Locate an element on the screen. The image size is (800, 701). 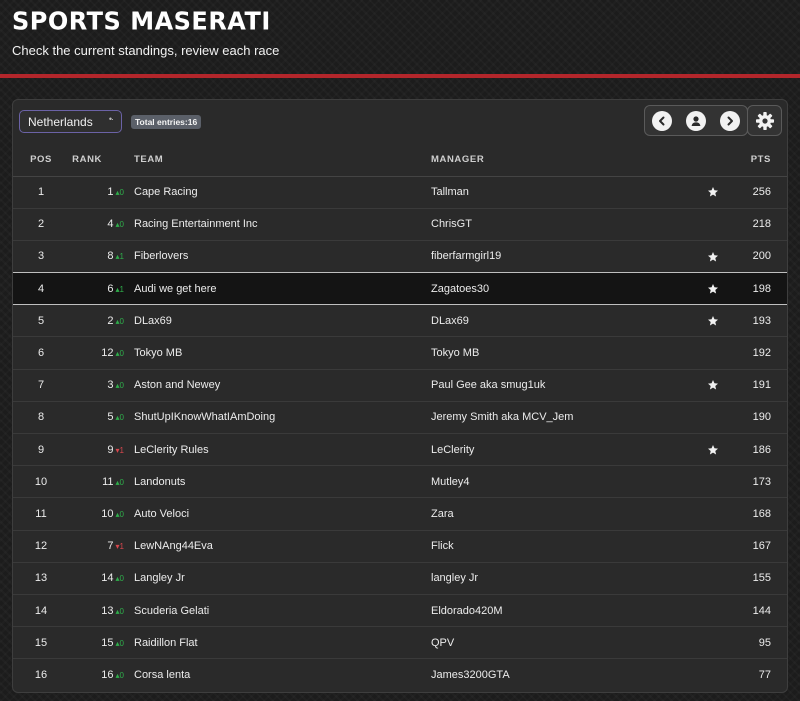
rank-change-indicator: ▾1 is located at coordinates (120, 546).